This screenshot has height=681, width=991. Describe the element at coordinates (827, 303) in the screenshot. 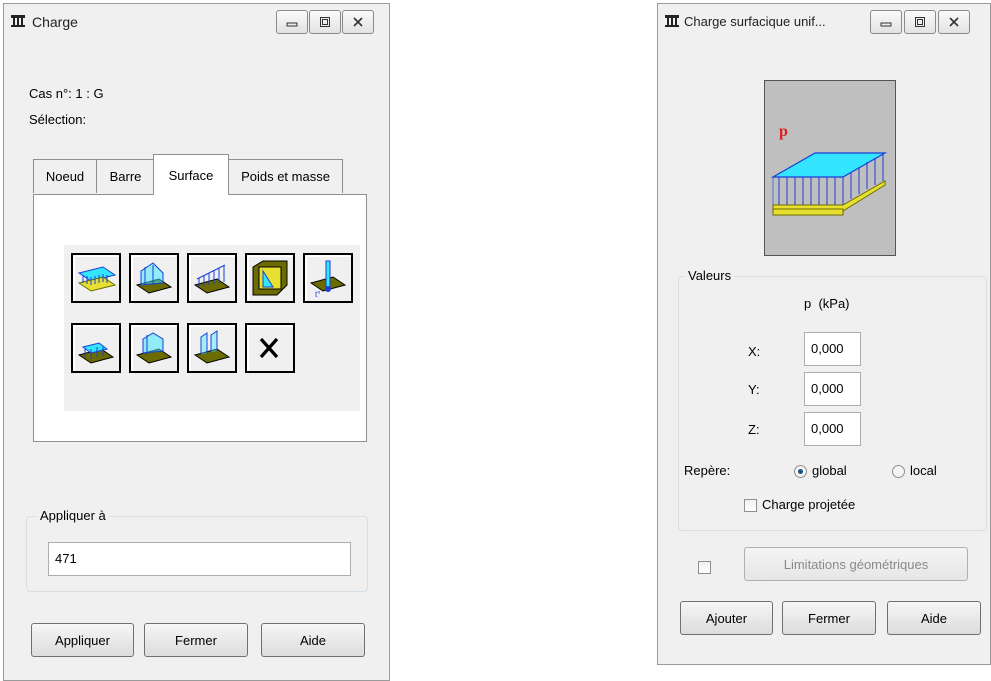

I see `column-header: p (kPa)` at that location.